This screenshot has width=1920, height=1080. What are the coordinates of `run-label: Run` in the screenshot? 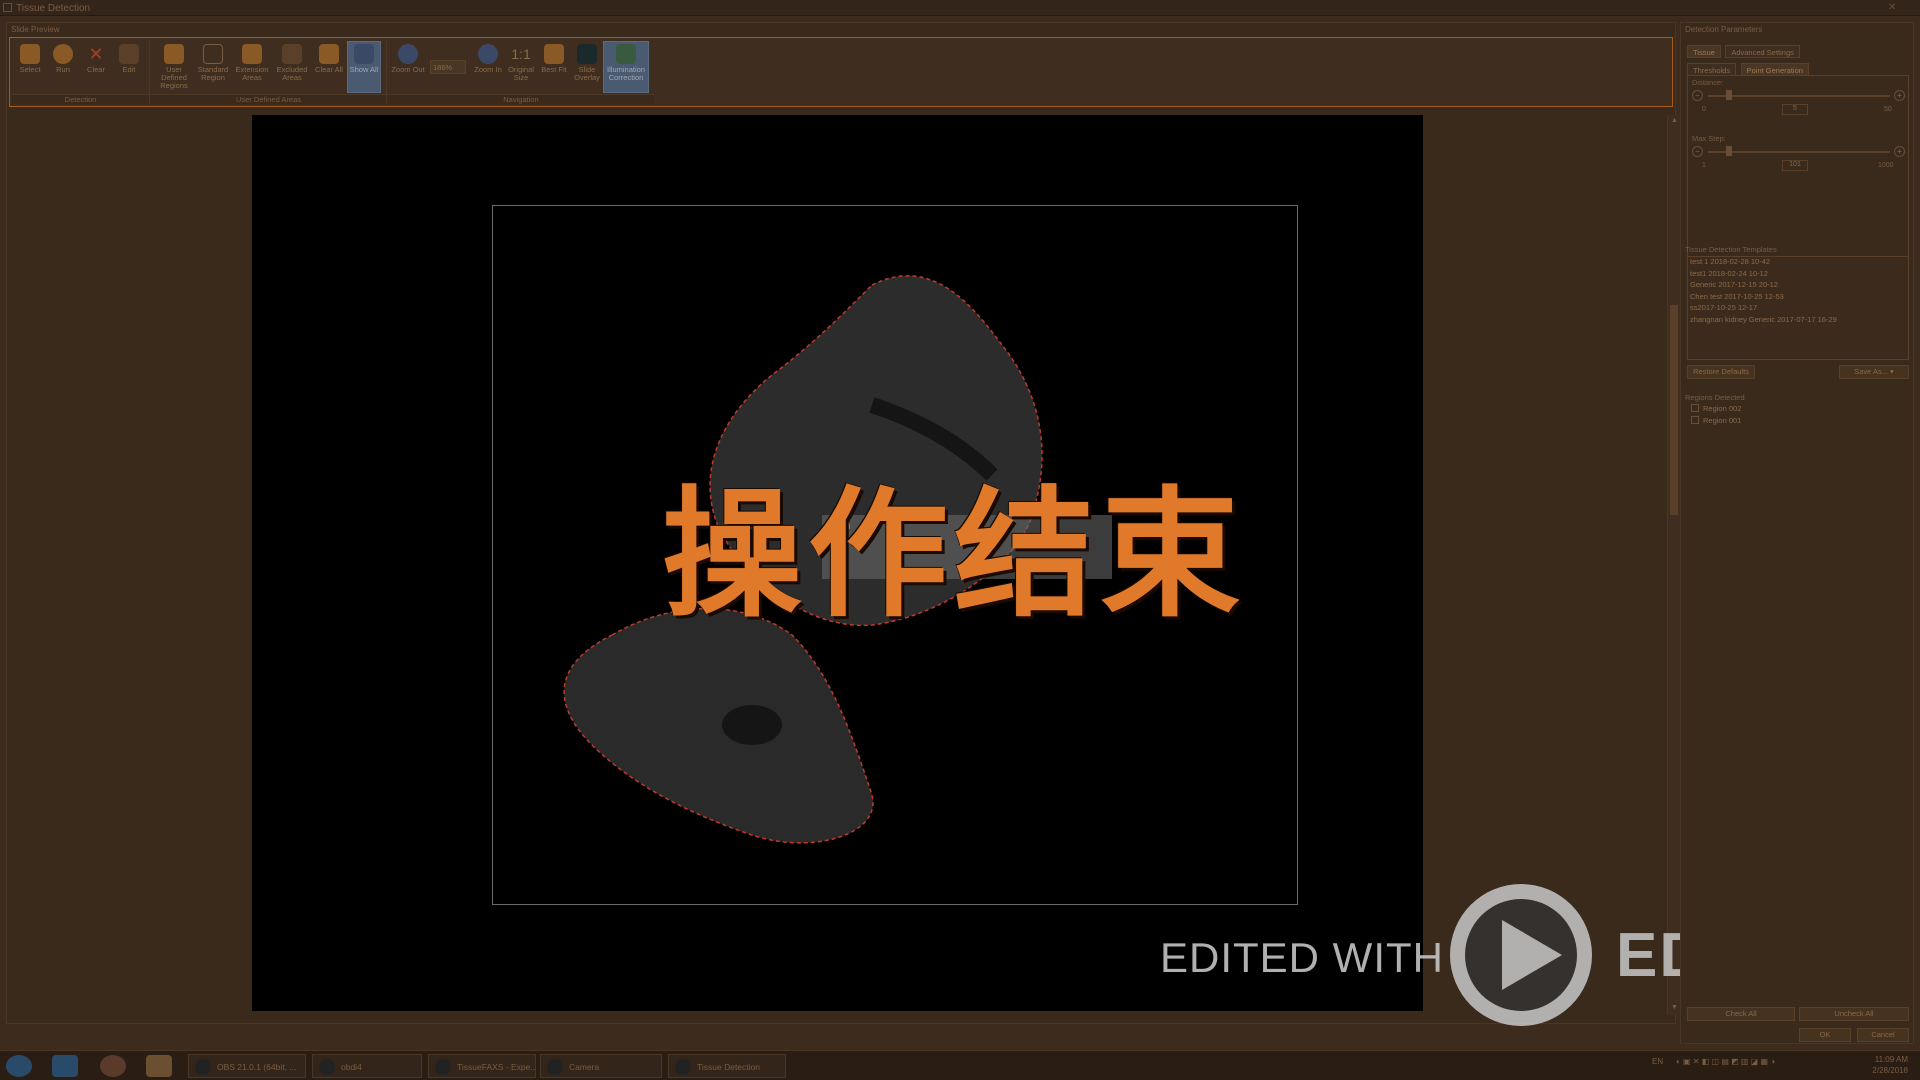 It's located at (63, 69).